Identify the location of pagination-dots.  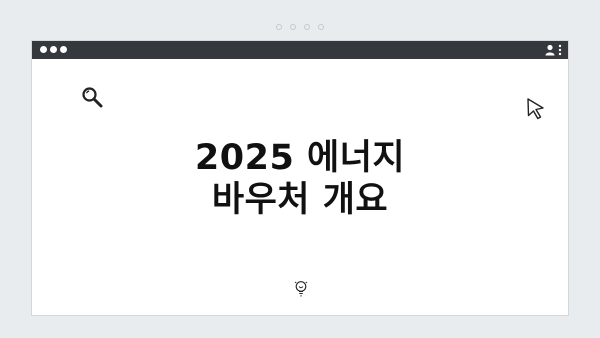
(300, 27).